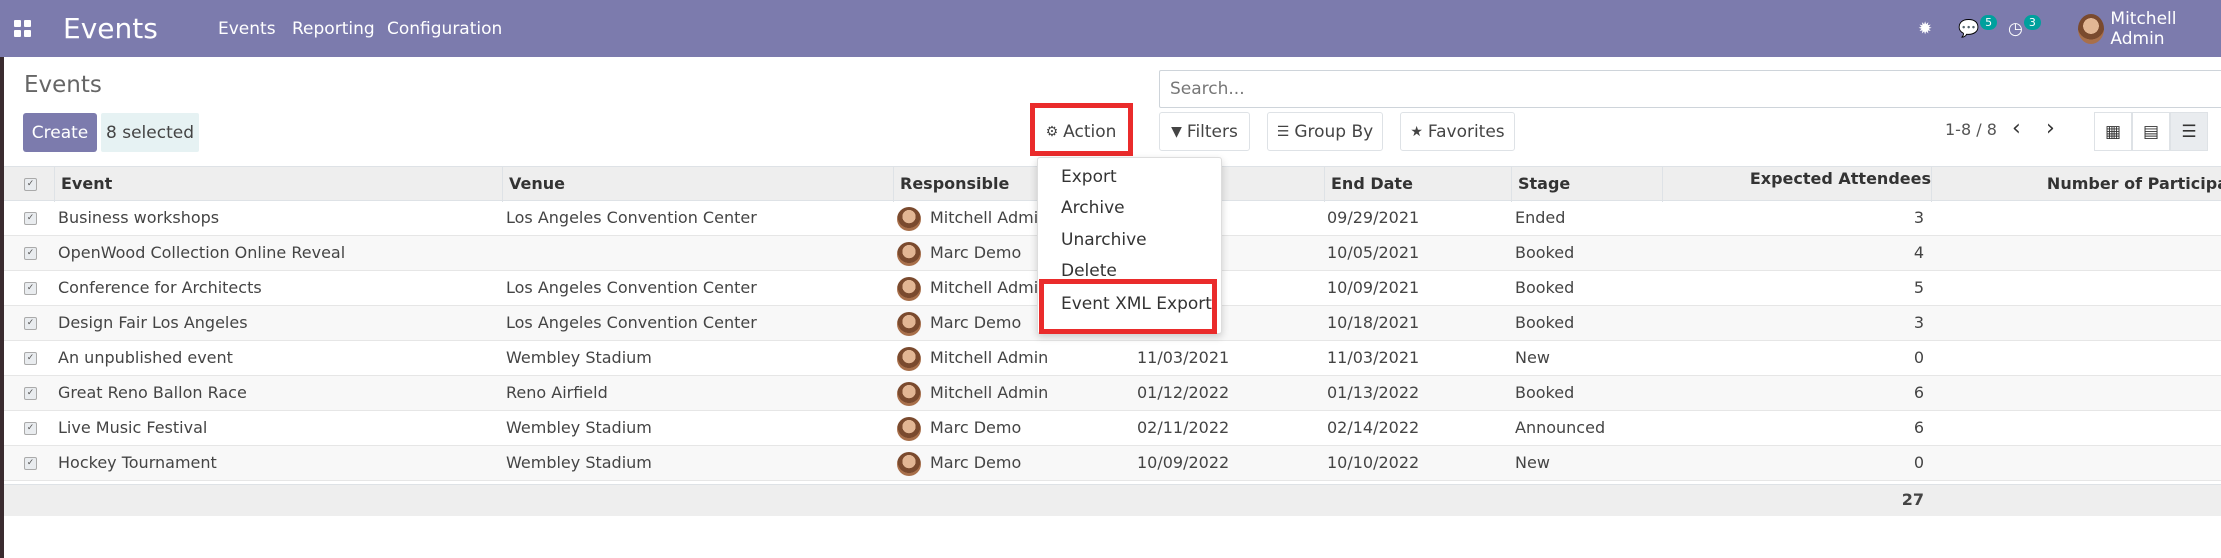  What do you see at coordinates (83, 184) in the screenshot?
I see `col-event: Event` at bounding box center [83, 184].